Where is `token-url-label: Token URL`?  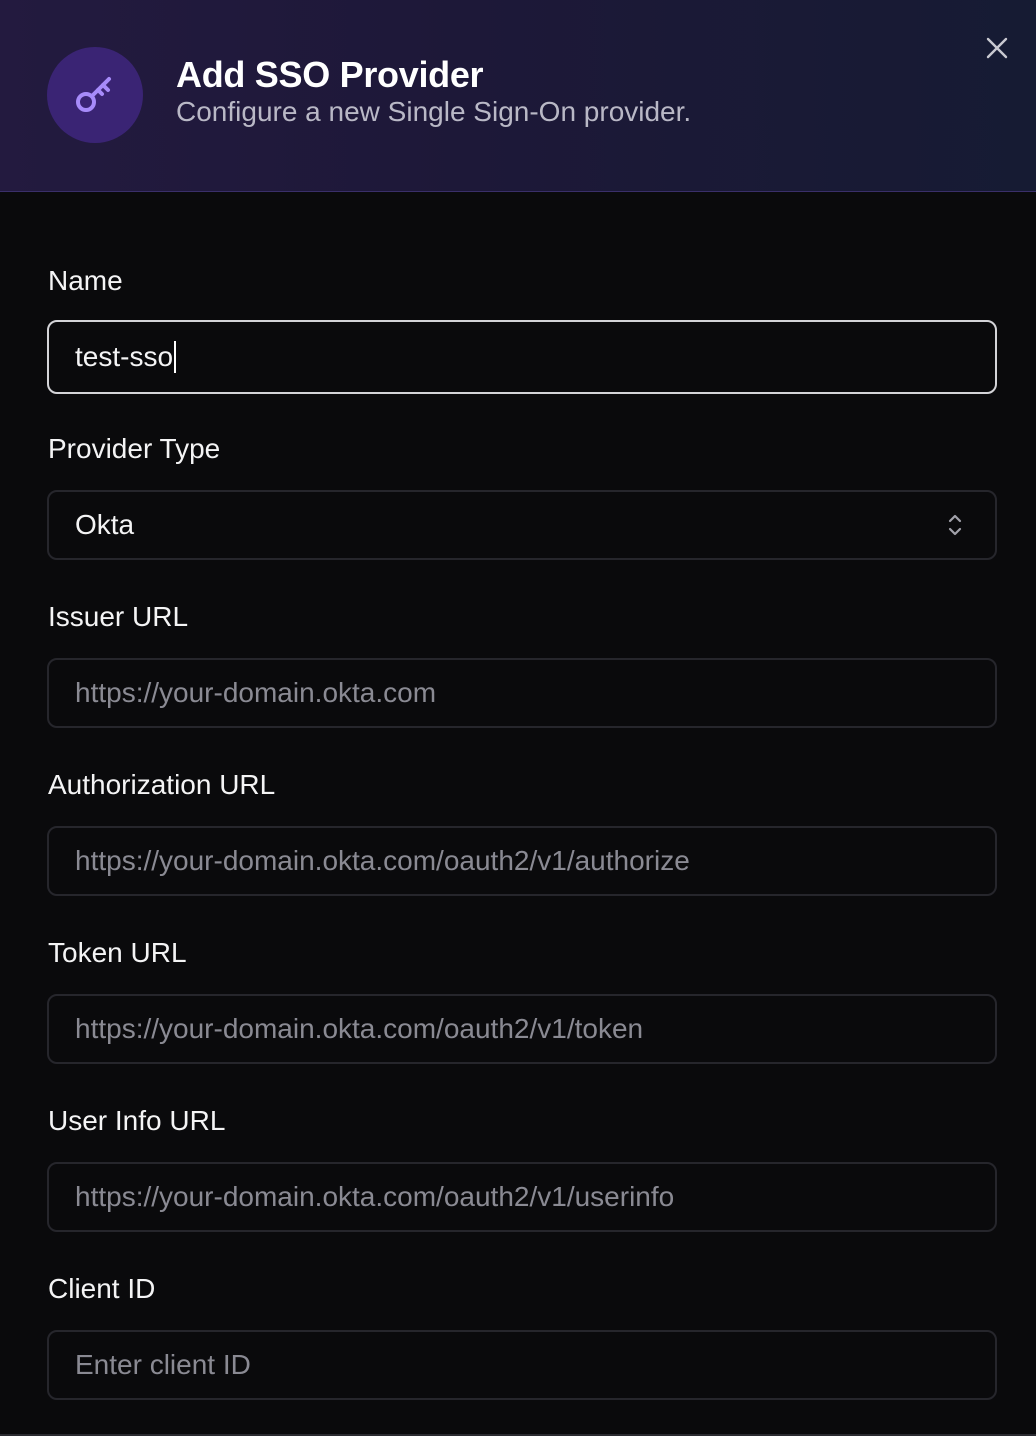
token-url-label: Token URL is located at coordinates (117, 952).